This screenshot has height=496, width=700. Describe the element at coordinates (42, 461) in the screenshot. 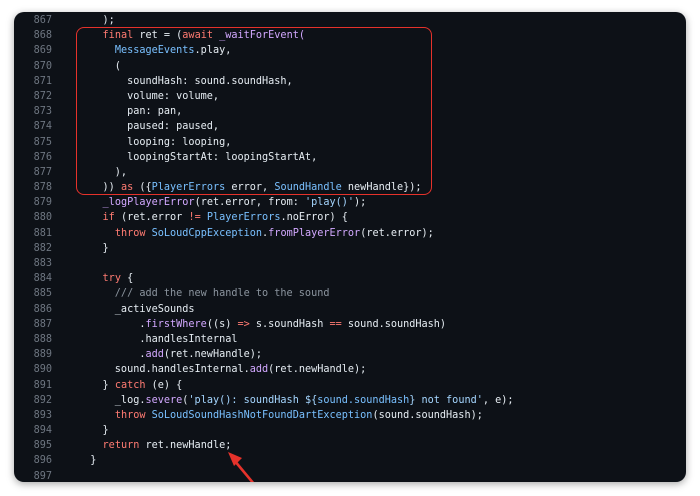

I see `line-number: 896` at that location.